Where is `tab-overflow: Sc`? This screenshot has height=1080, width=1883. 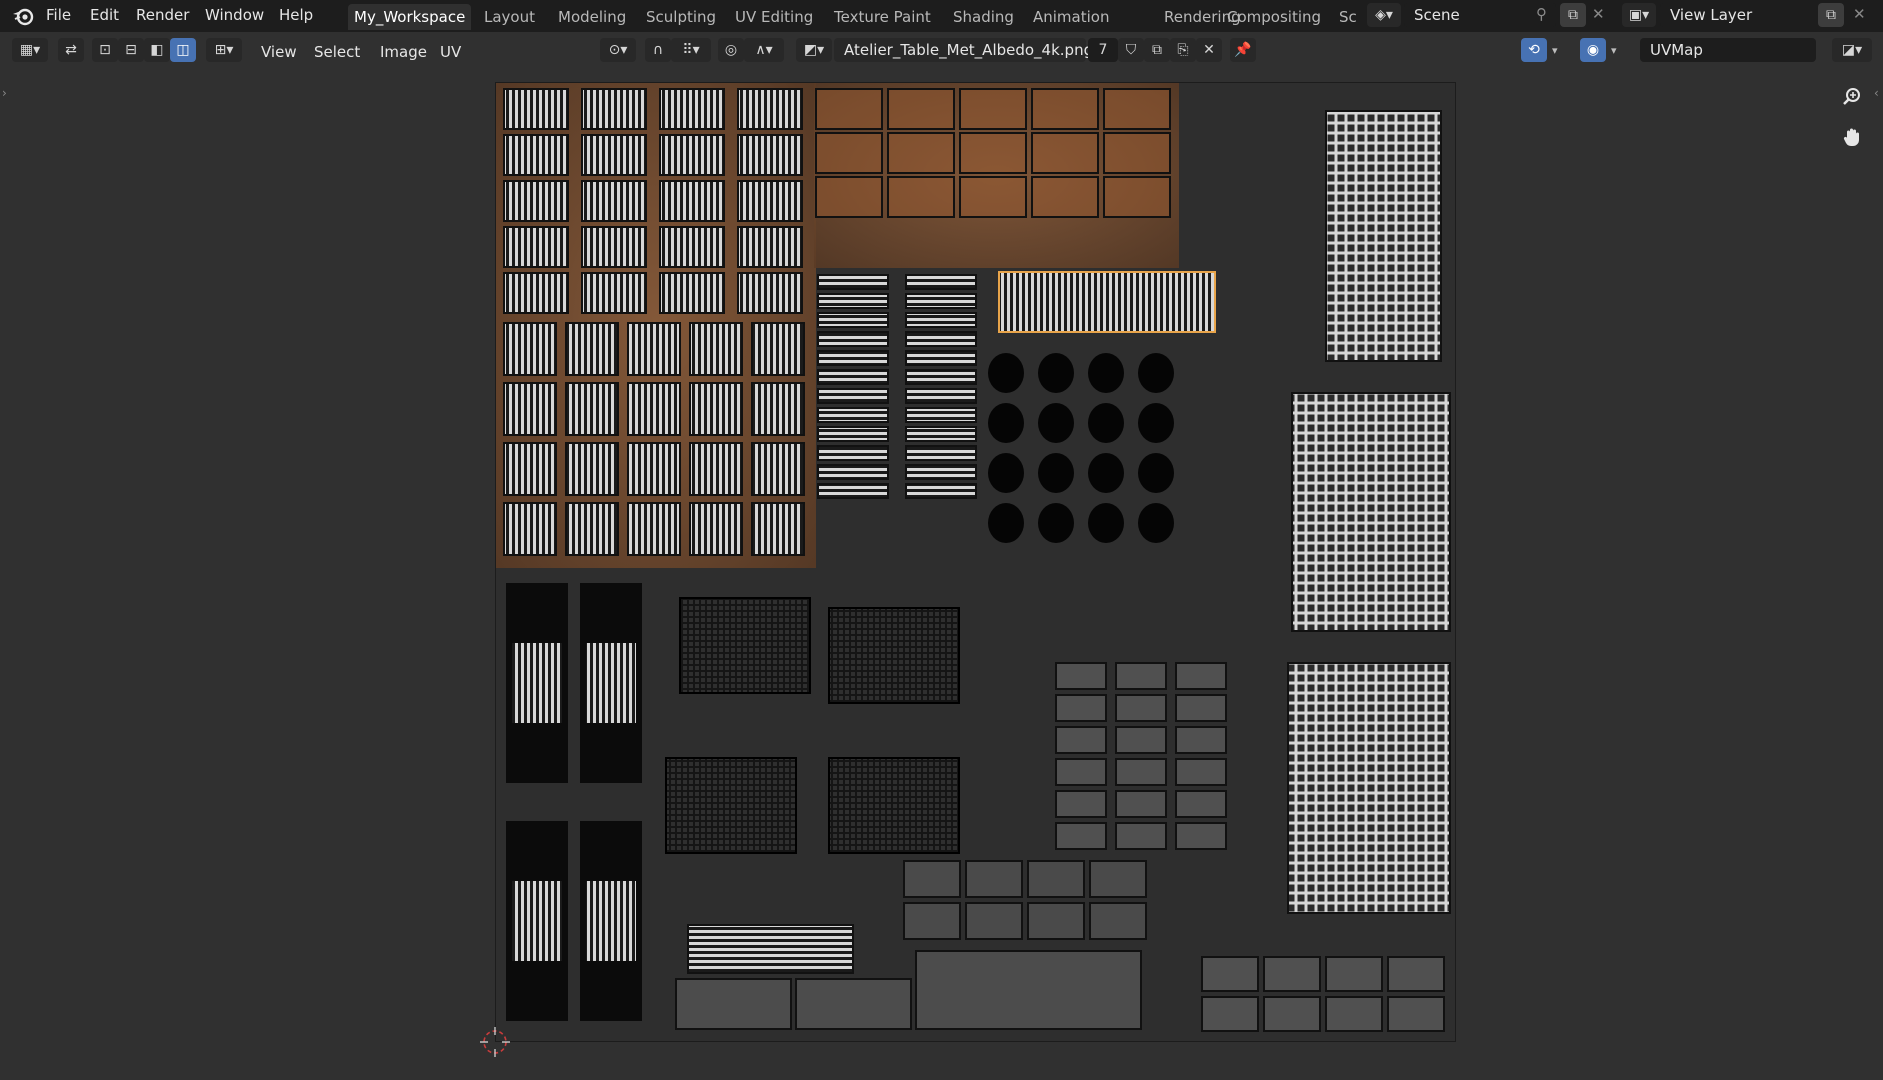 tab-overflow: Sc is located at coordinates (1346, 17).